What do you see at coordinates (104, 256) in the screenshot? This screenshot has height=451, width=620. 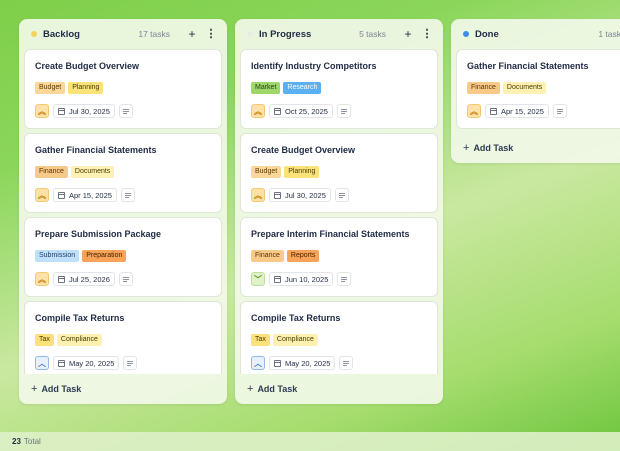 I see `tag: Preparation` at bounding box center [104, 256].